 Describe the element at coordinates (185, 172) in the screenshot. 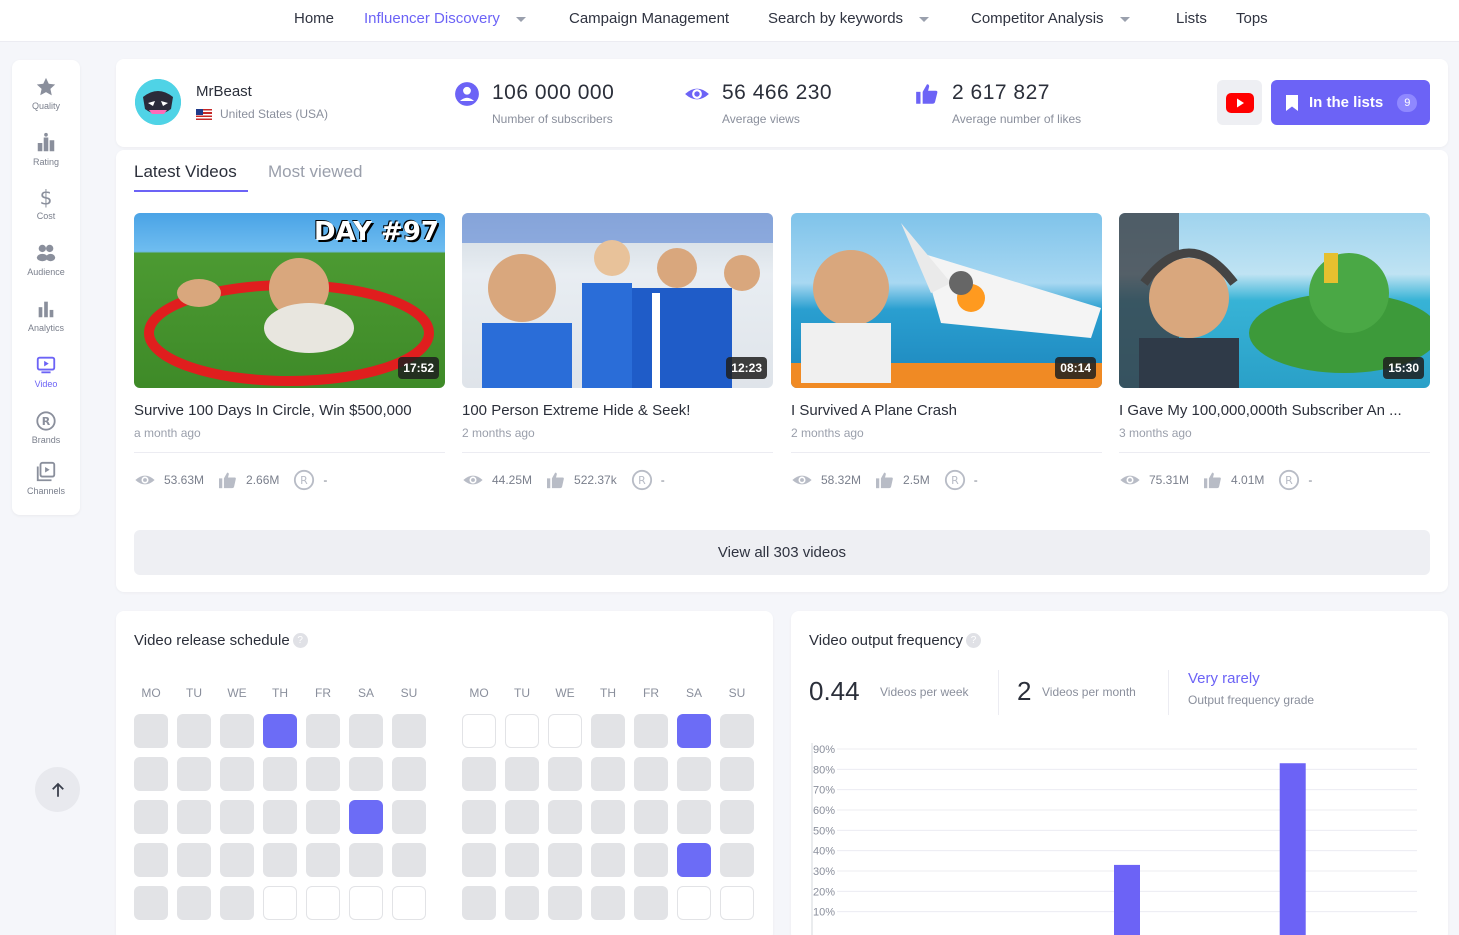

I see `tab-latest-videos: Latest Videos` at that location.